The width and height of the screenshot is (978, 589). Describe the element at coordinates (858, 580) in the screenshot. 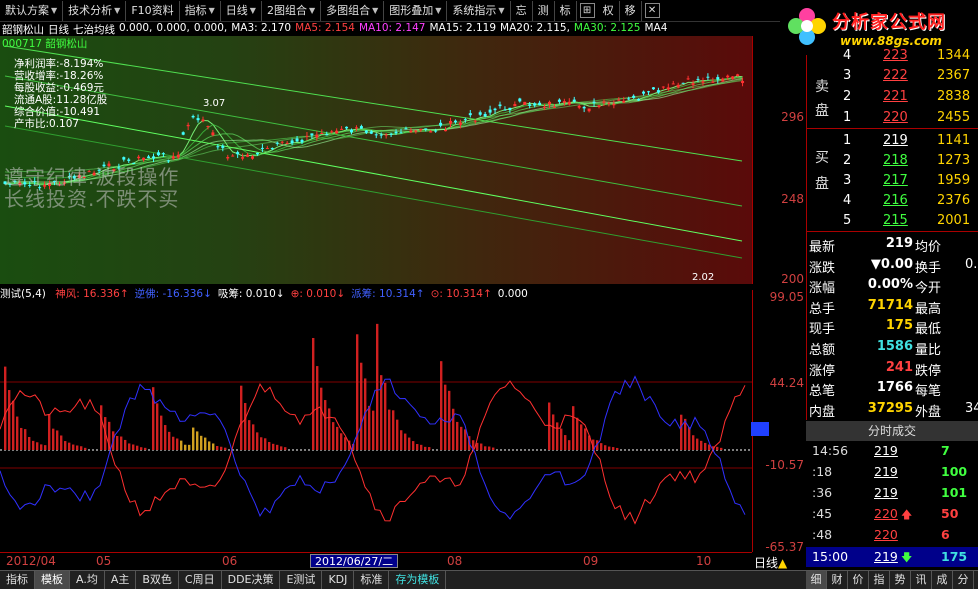

I see `side-tab: 价` at that location.